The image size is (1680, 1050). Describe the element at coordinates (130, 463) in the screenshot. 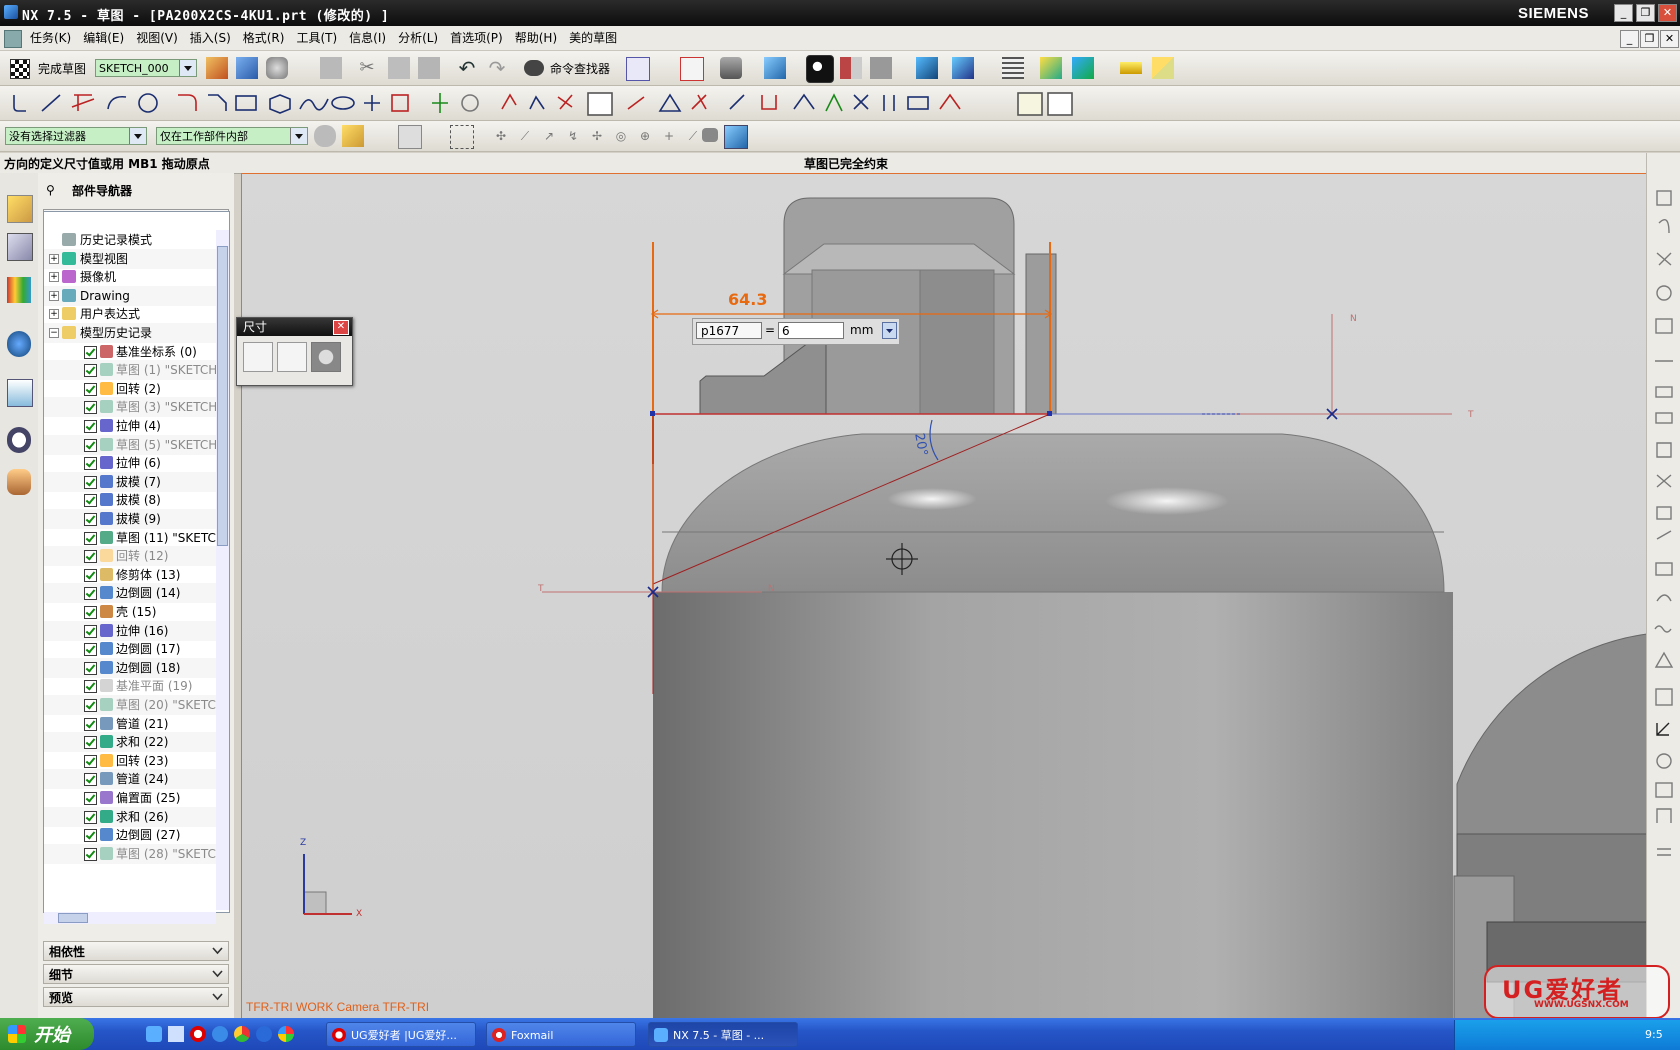

I see `tree-row: 拉伸 (6)` at that location.